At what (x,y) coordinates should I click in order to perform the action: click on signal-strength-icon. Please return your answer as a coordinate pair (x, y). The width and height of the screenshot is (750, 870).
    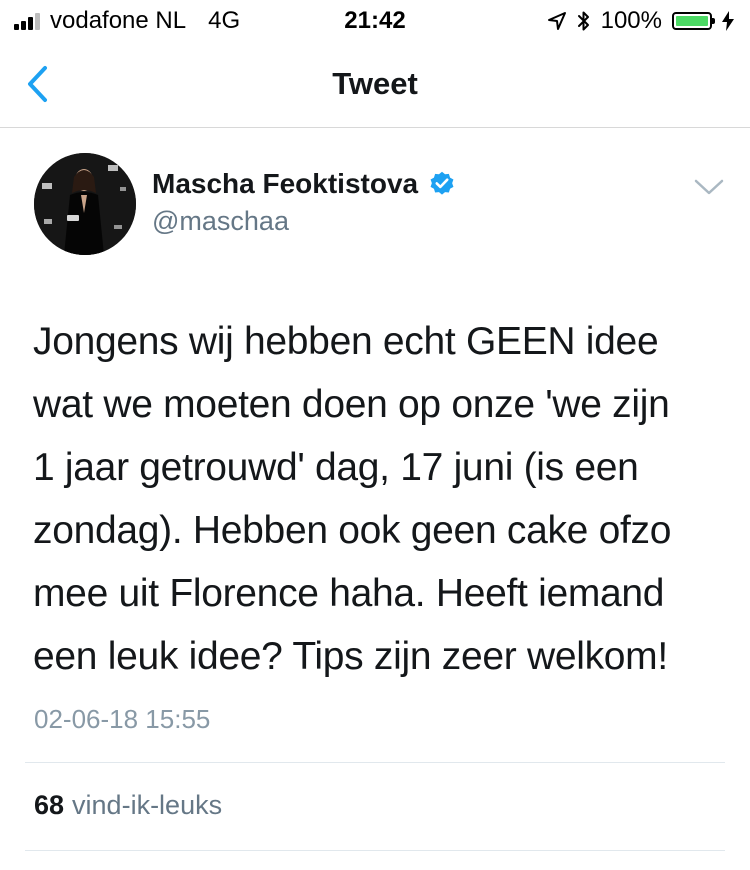
    Looking at the image, I should click on (27, 21).